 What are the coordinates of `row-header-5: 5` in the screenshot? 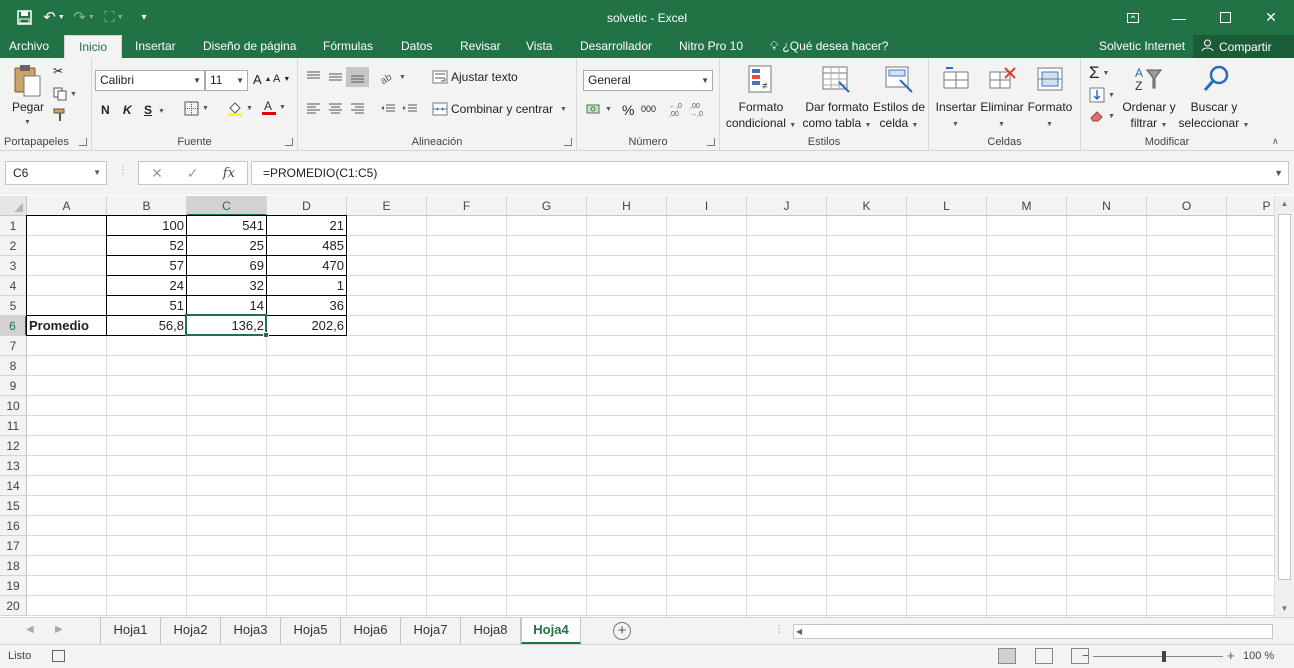 It's located at (13, 306).